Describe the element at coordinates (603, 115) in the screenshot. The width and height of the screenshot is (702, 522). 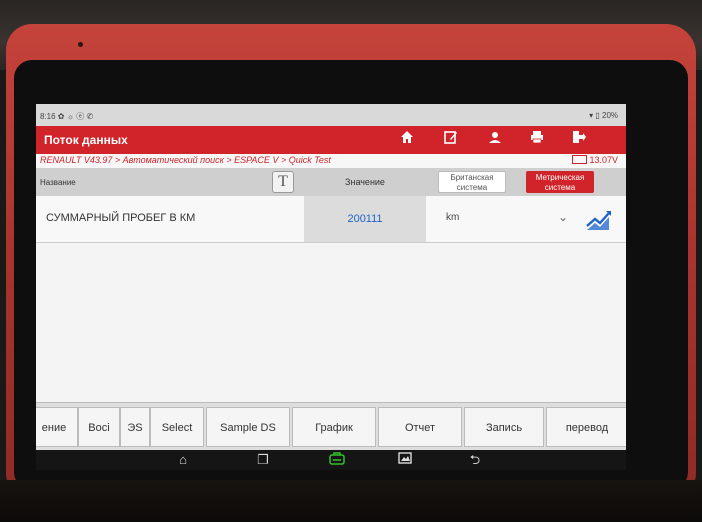
I see `battery-status: ▾ ▯ 20%` at that location.